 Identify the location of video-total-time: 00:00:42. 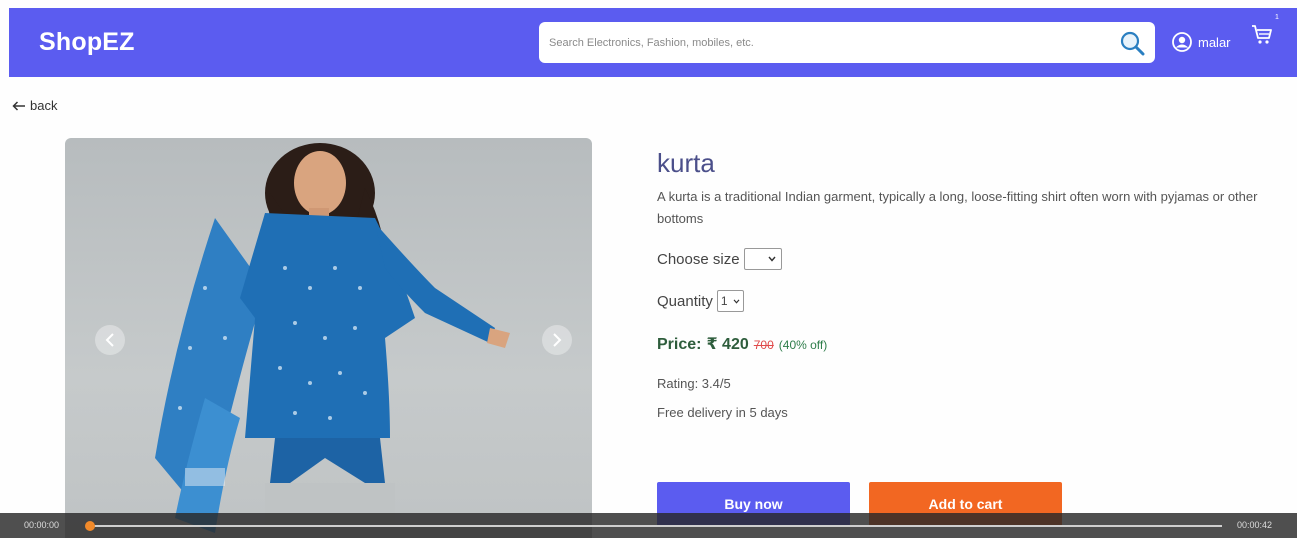
(1255, 525).